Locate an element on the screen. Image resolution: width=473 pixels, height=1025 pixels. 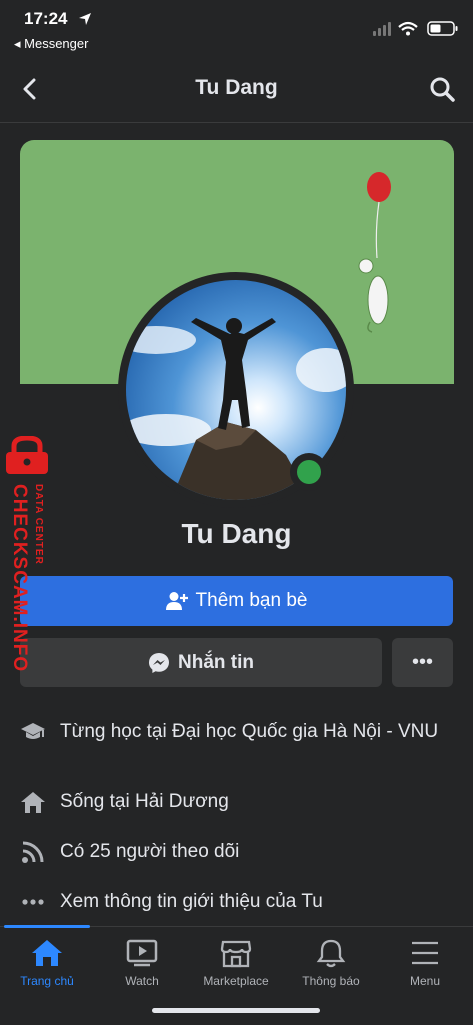
tab-watch-label: Watch is located at coordinates (142, 981).